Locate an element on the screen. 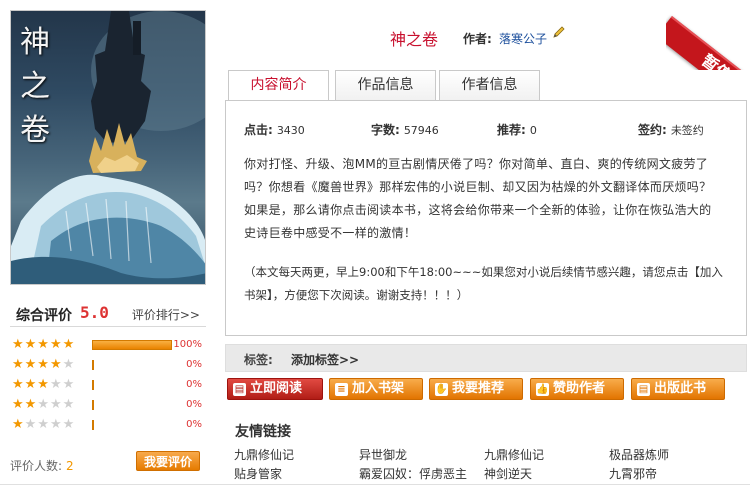  raters-label: 评价人数: is located at coordinates (36, 466).